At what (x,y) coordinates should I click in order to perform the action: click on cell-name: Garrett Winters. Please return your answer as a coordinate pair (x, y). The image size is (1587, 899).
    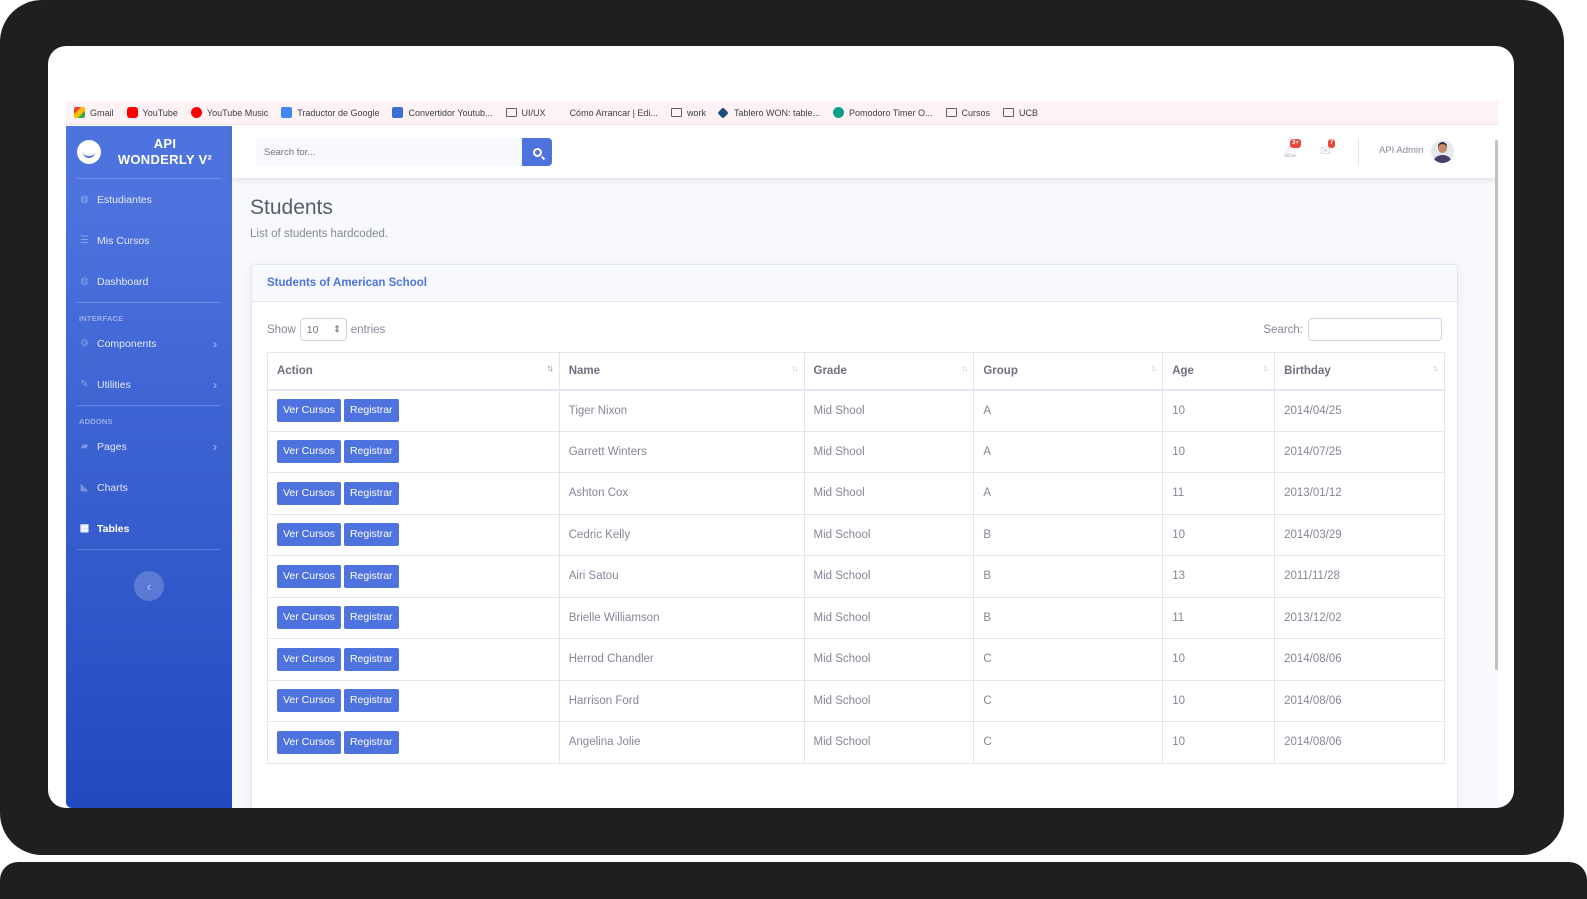
    Looking at the image, I should click on (681, 451).